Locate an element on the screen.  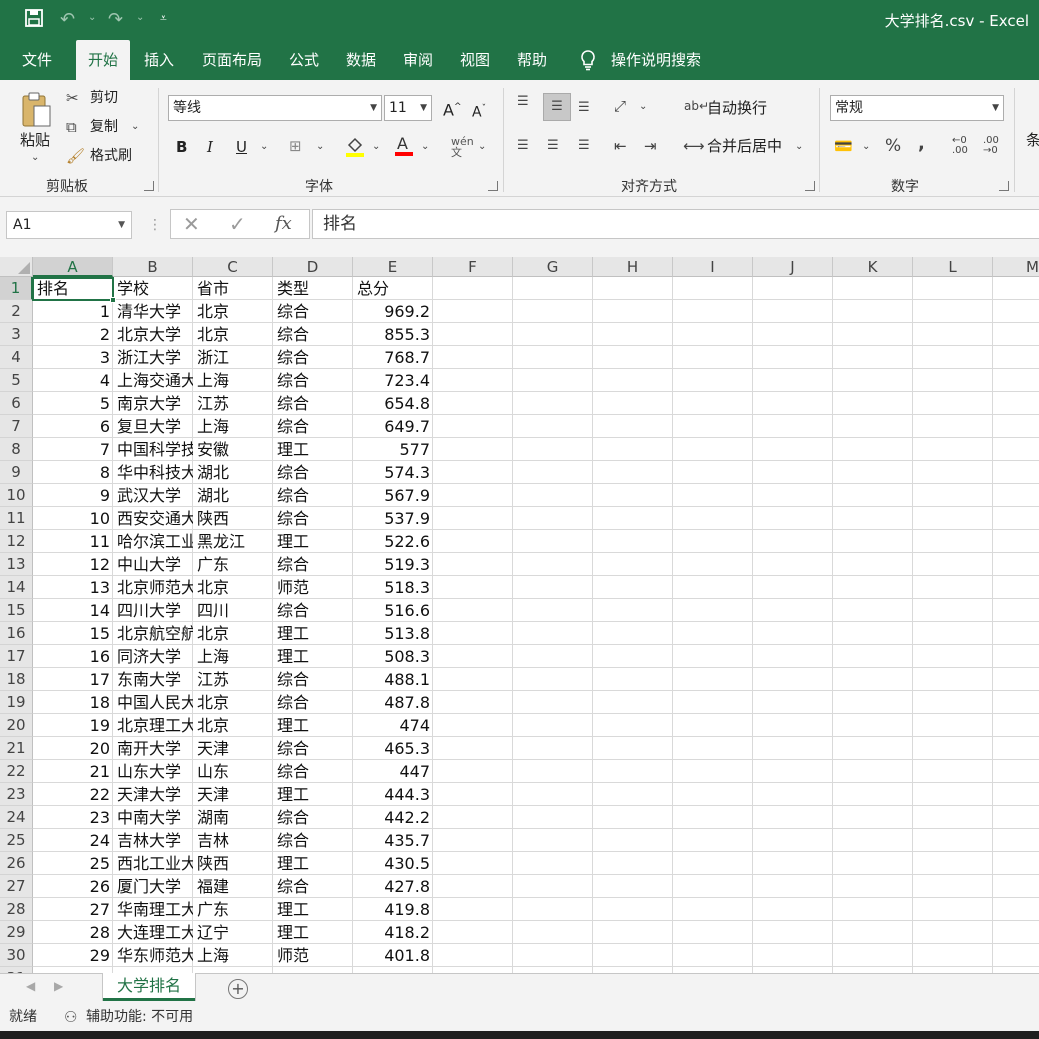
cell-c1: 省市 is located at coordinates (233, 288).